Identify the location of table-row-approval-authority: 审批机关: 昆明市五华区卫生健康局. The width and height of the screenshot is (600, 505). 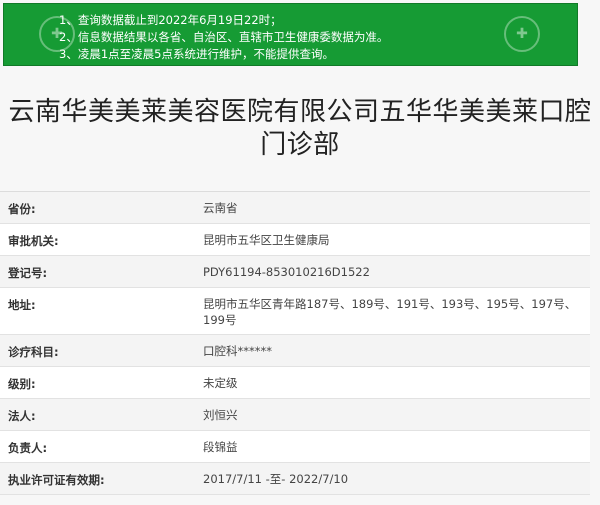
(295, 240).